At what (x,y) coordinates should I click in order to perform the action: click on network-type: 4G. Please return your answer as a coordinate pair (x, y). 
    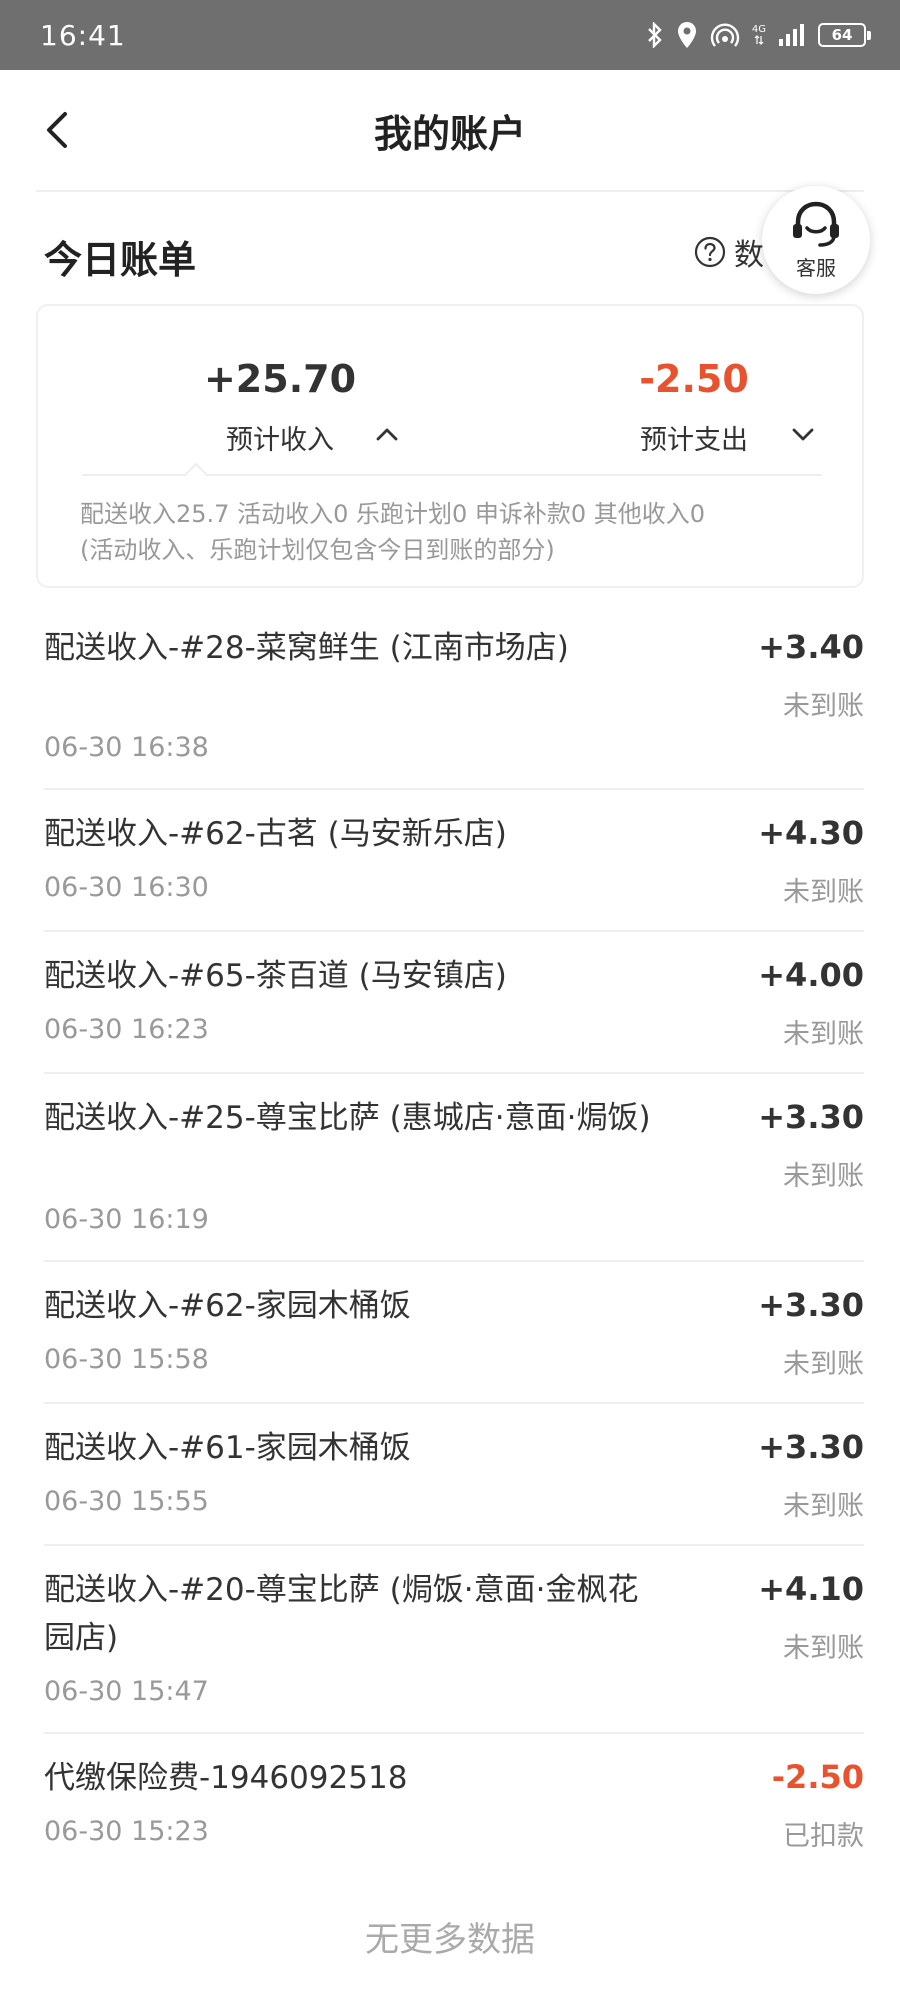
    Looking at the image, I should click on (759, 35).